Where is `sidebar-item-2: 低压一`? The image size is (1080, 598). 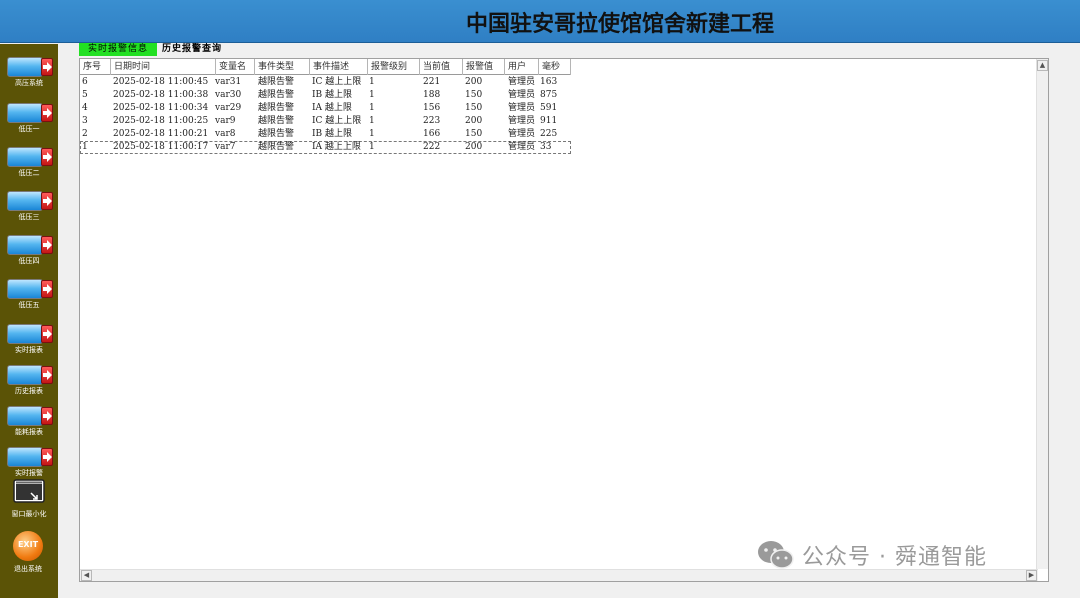
sidebar-item-2: 低压一 is located at coordinates (29, 115).